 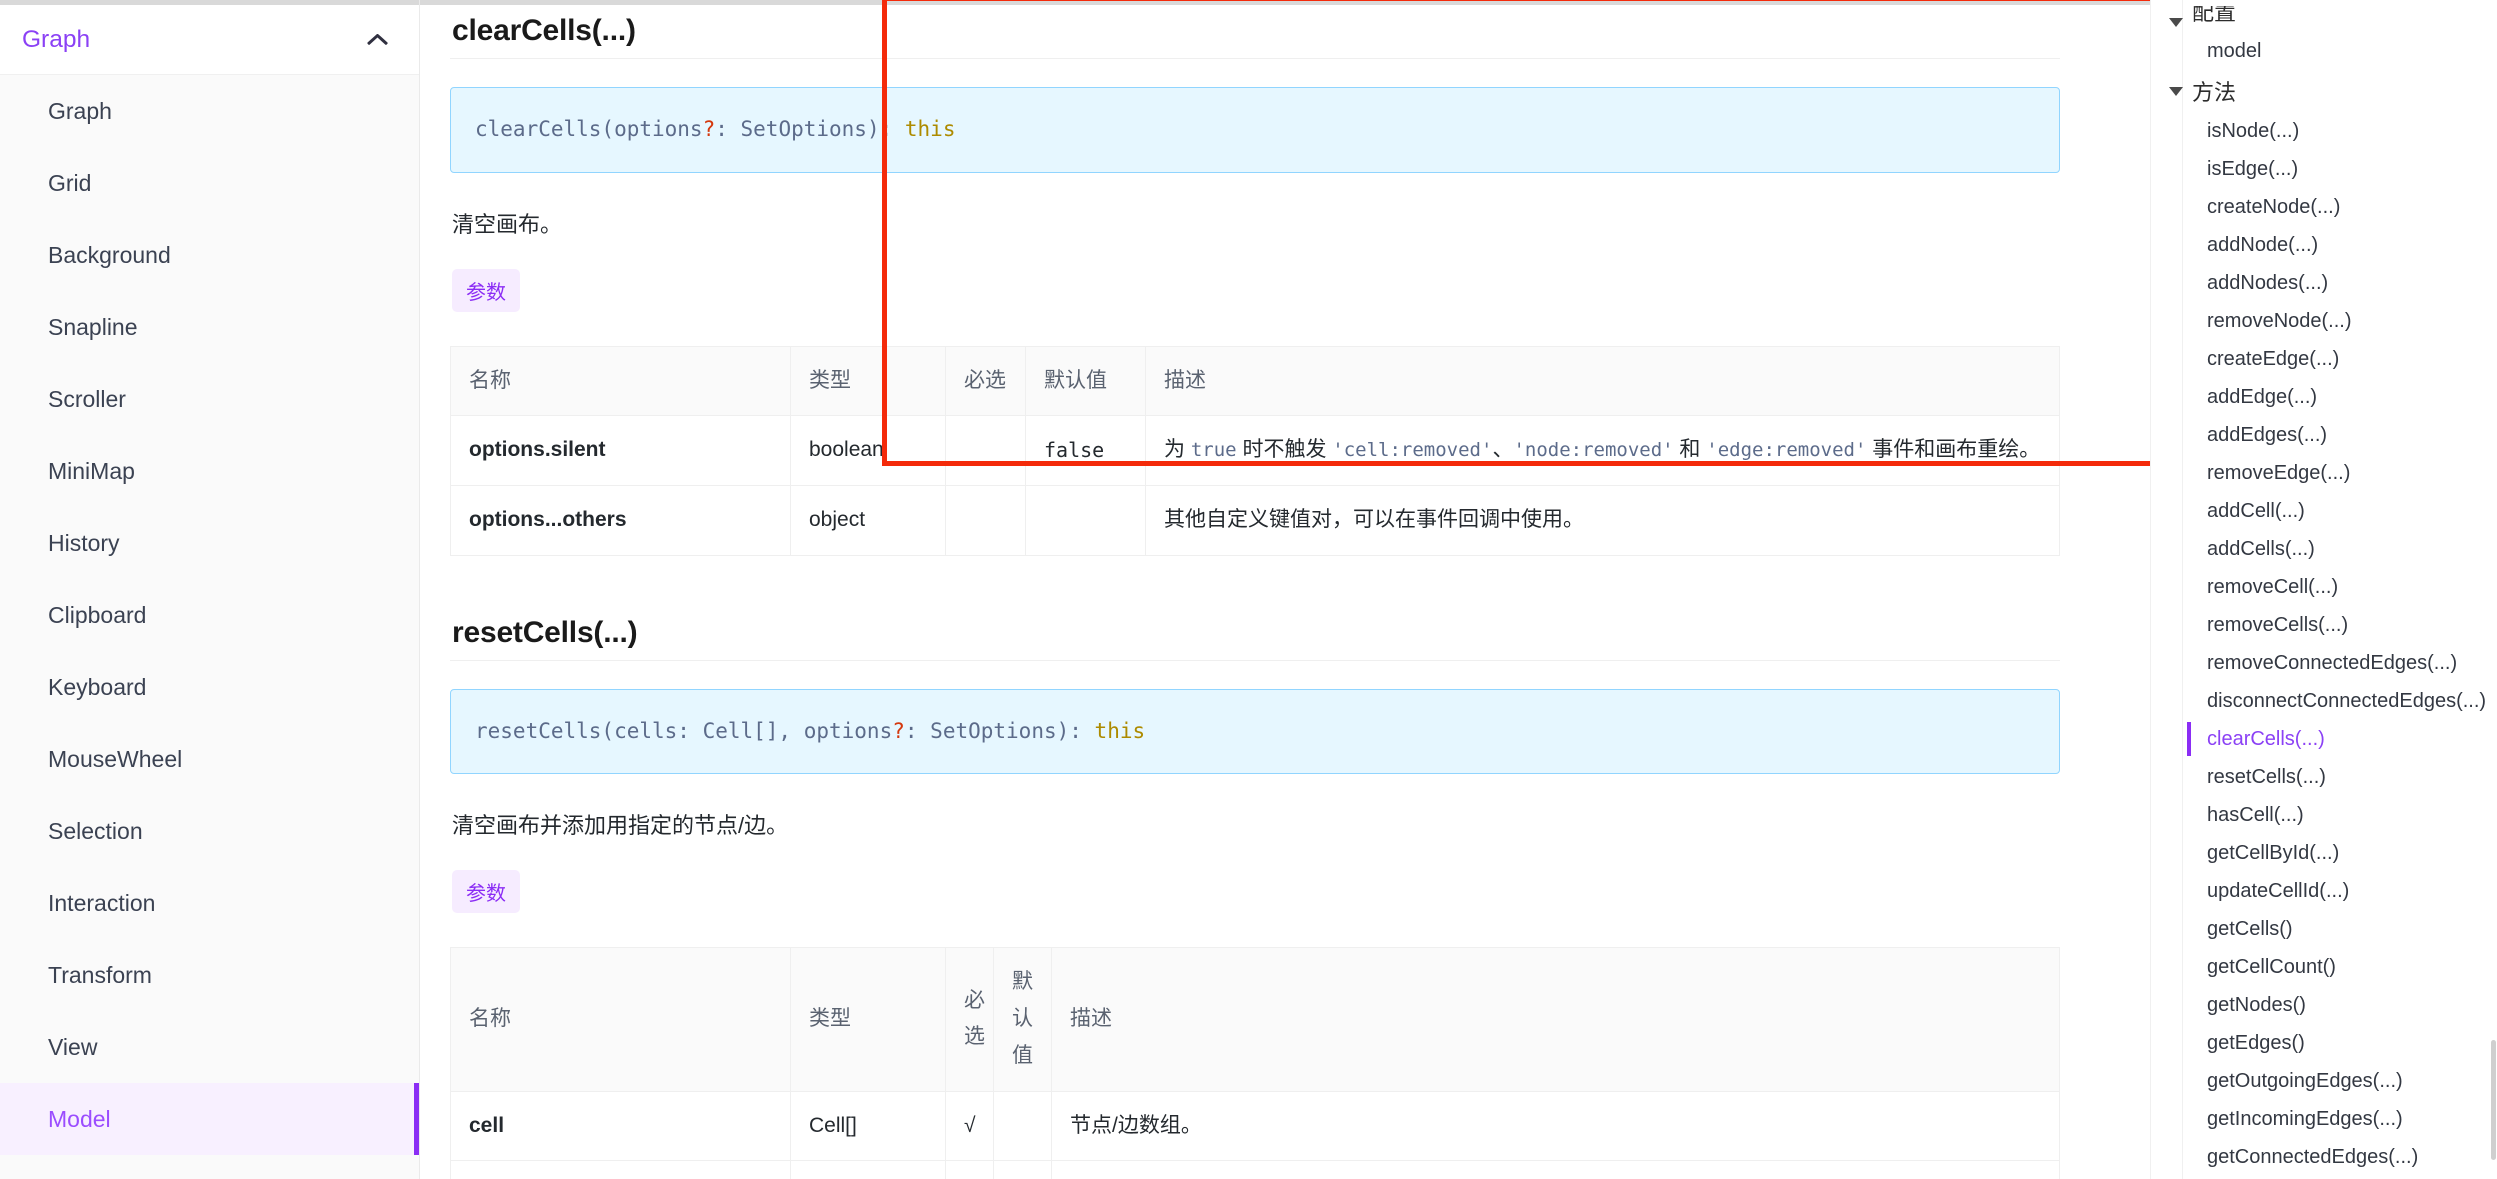 I want to click on sidebar-group-title: Graph, so click(x=56, y=39).